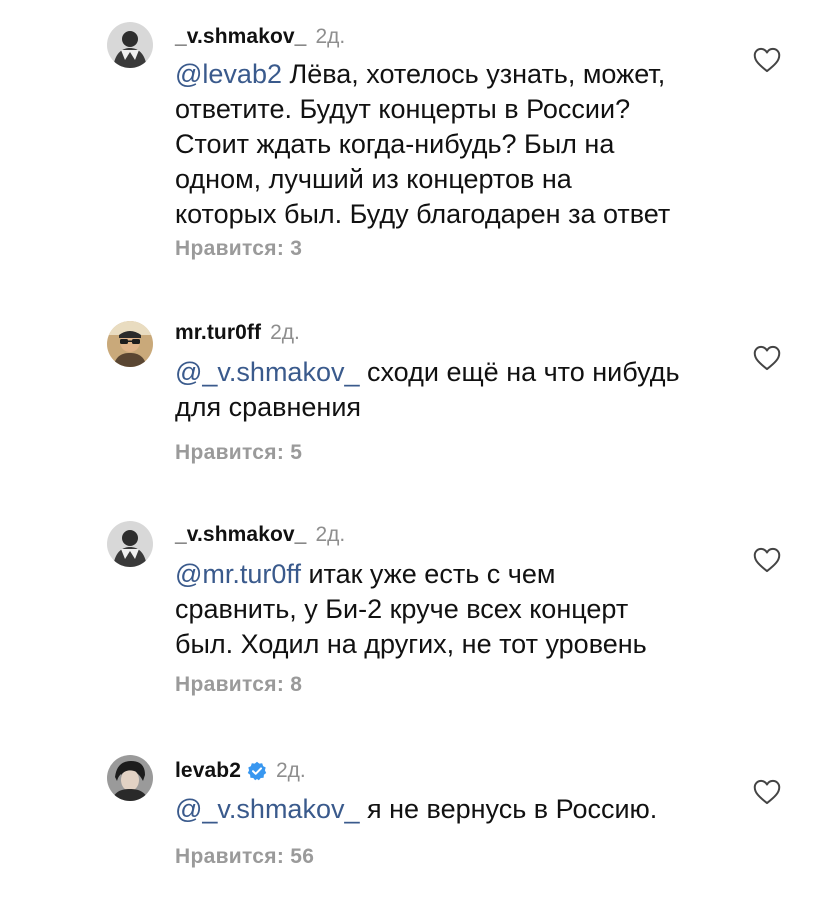  Describe the element at coordinates (228, 74) in the screenshot. I see `mention-link: @levab2` at that location.